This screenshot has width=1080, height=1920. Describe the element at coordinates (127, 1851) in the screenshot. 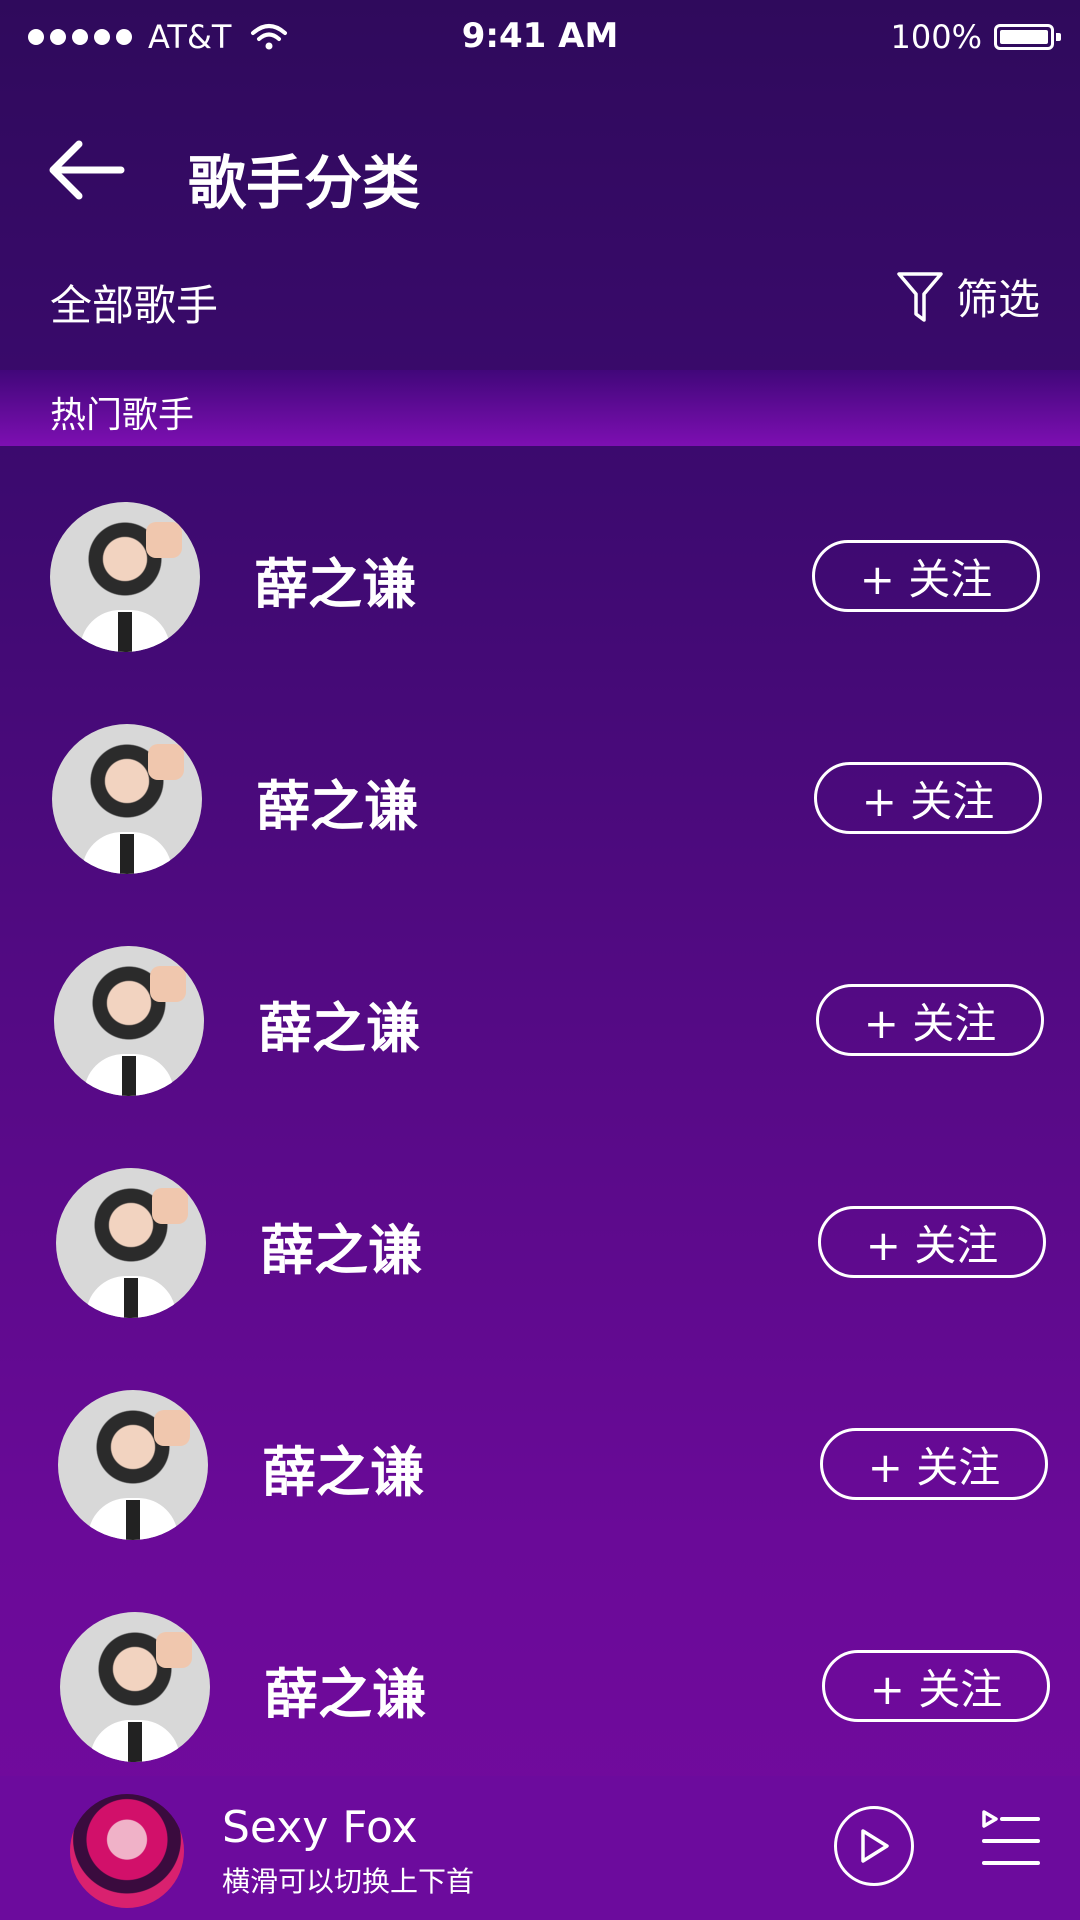

I see `album-art` at that location.